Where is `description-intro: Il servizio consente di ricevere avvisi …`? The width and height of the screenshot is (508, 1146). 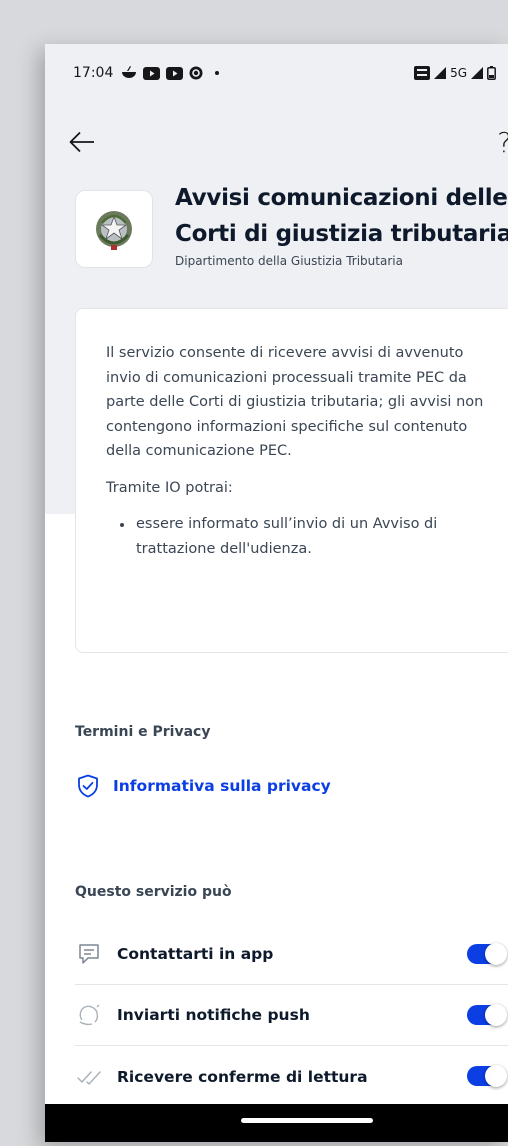 description-intro: Il servizio consente di ricevere avvisi … is located at coordinates (295, 402).